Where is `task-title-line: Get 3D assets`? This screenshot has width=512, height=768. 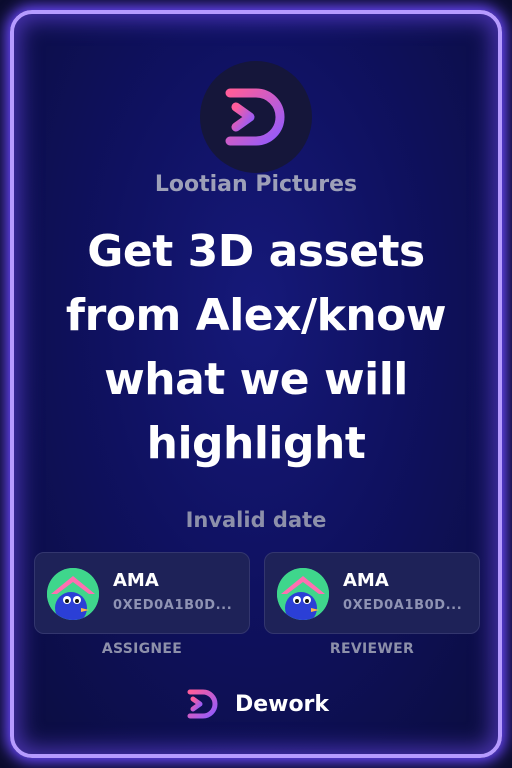
task-title-line: Get 3D assets is located at coordinates (256, 251).